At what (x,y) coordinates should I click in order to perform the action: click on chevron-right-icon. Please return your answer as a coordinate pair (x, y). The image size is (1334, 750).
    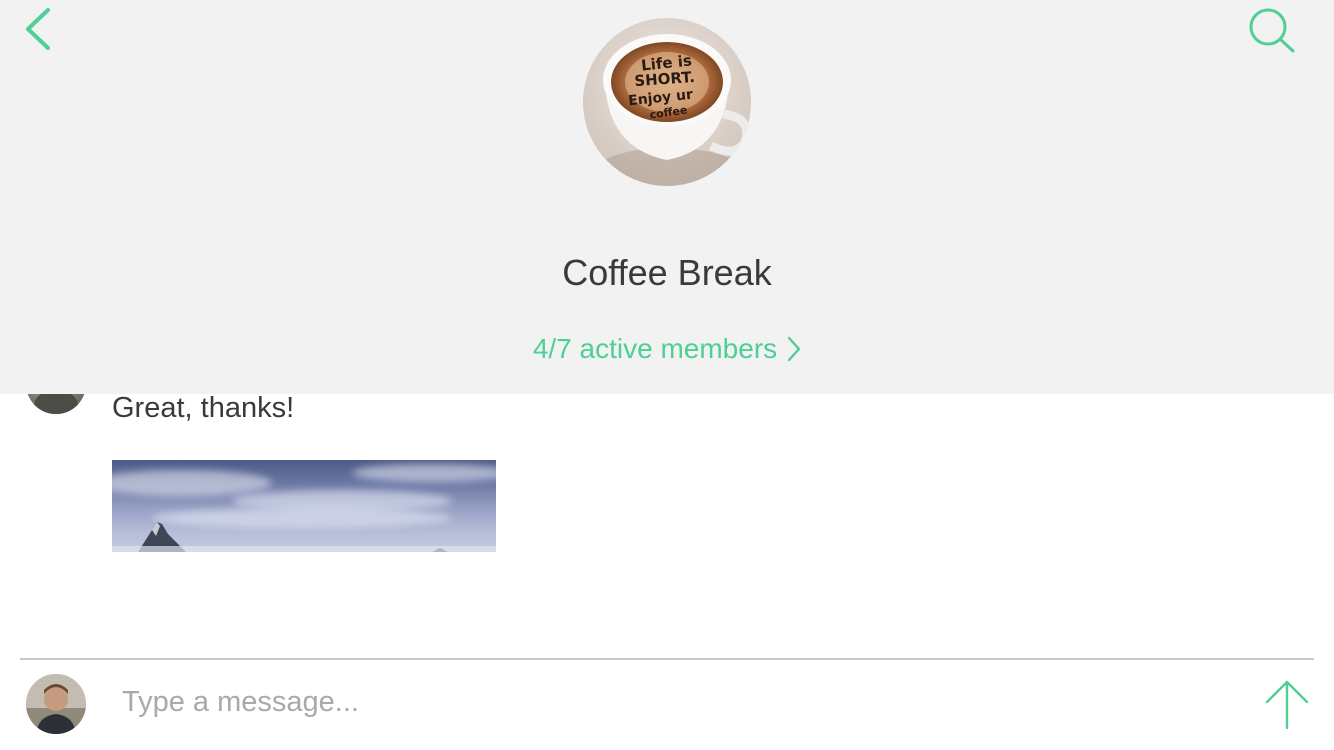
    Looking at the image, I should click on (794, 348).